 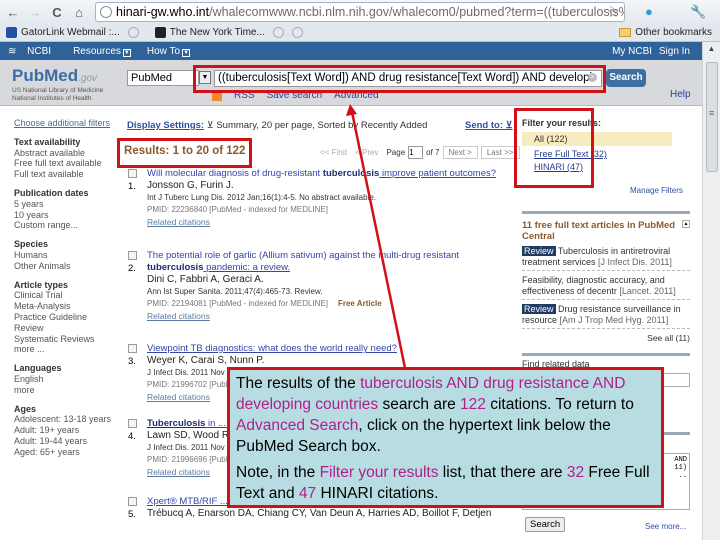 What do you see at coordinates (66, 328) in the screenshot?
I see `filter-item: Review` at bounding box center [66, 328].